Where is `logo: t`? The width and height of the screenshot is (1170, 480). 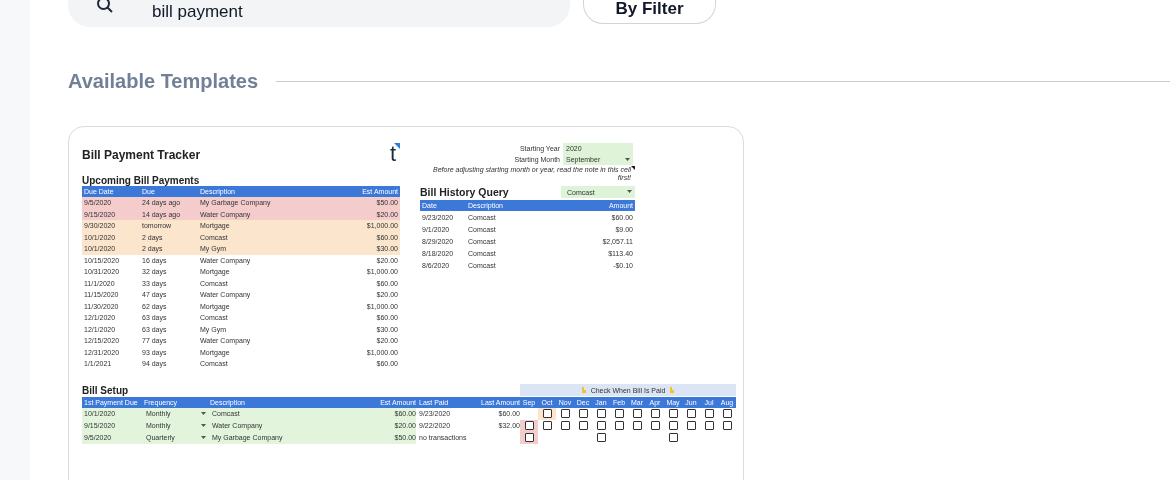 logo: t is located at coordinates (394, 154).